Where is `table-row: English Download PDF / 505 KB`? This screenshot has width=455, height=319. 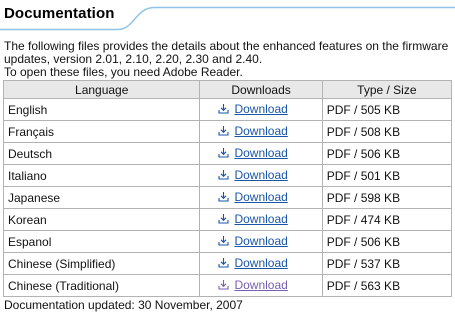
table-row: English Download PDF / 505 KB is located at coordinates (227, 109).